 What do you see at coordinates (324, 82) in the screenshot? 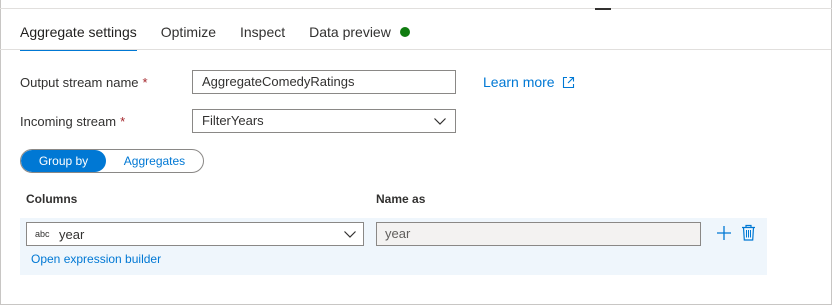
I see `output-stream-name-input: AggregateComedyRatings` at bounding box center [324, 82].